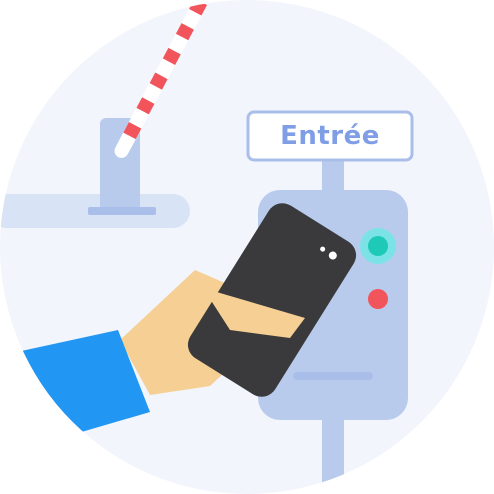  I want to click on led-alert, so click(378, 299).